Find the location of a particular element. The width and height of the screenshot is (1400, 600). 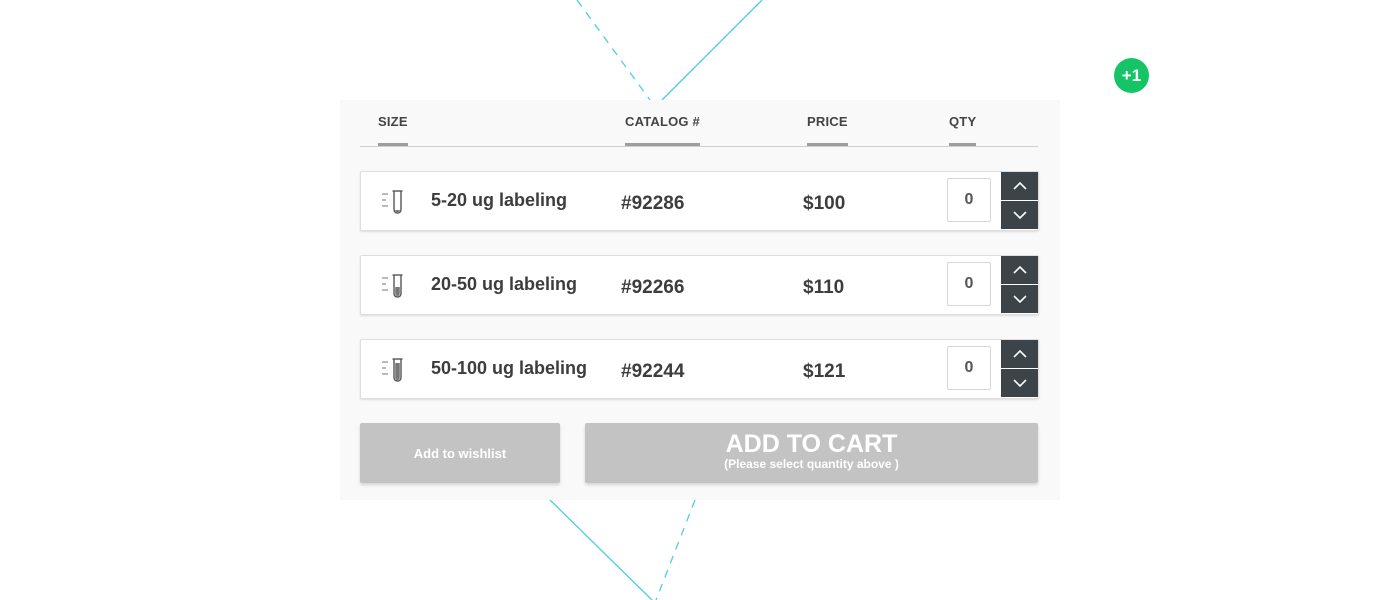

table-header: SIZE CATALOG # PRICE QTY is located at coordinates (699, 123).